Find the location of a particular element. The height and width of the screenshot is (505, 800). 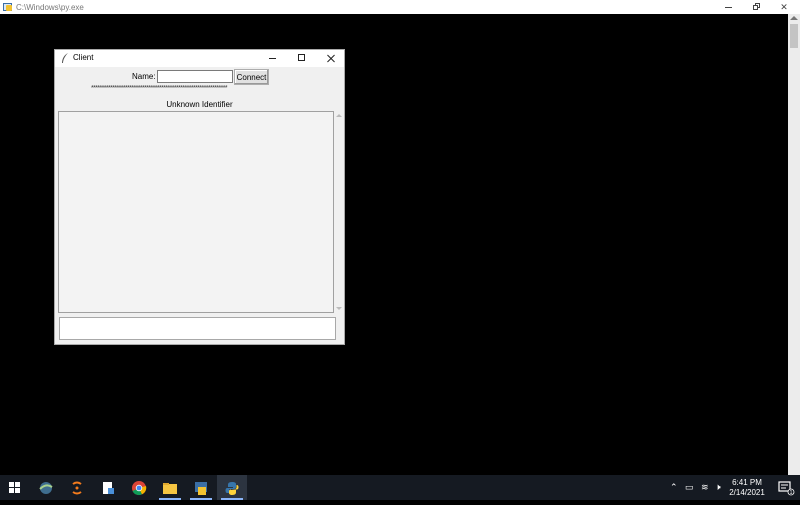

ide-app-icon is located at coordinates (77, 487).